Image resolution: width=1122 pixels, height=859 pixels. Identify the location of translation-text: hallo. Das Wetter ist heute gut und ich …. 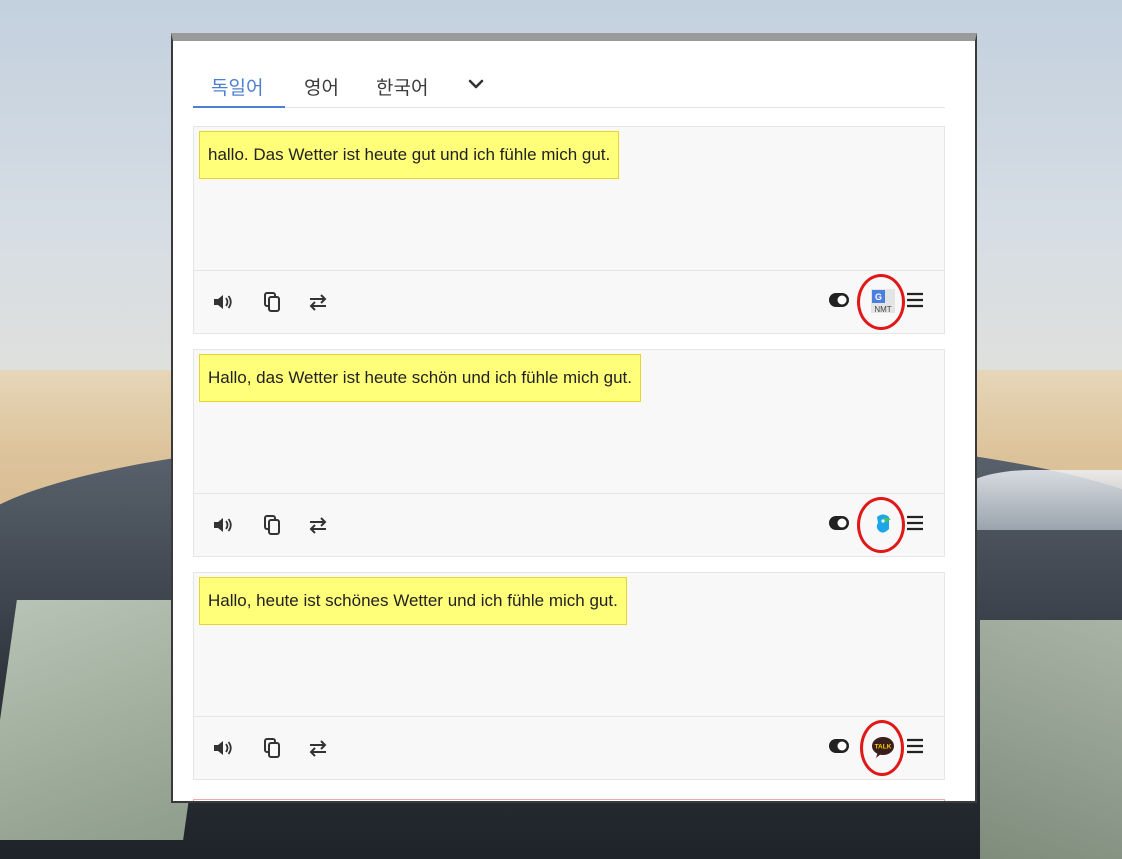
(409, 155).